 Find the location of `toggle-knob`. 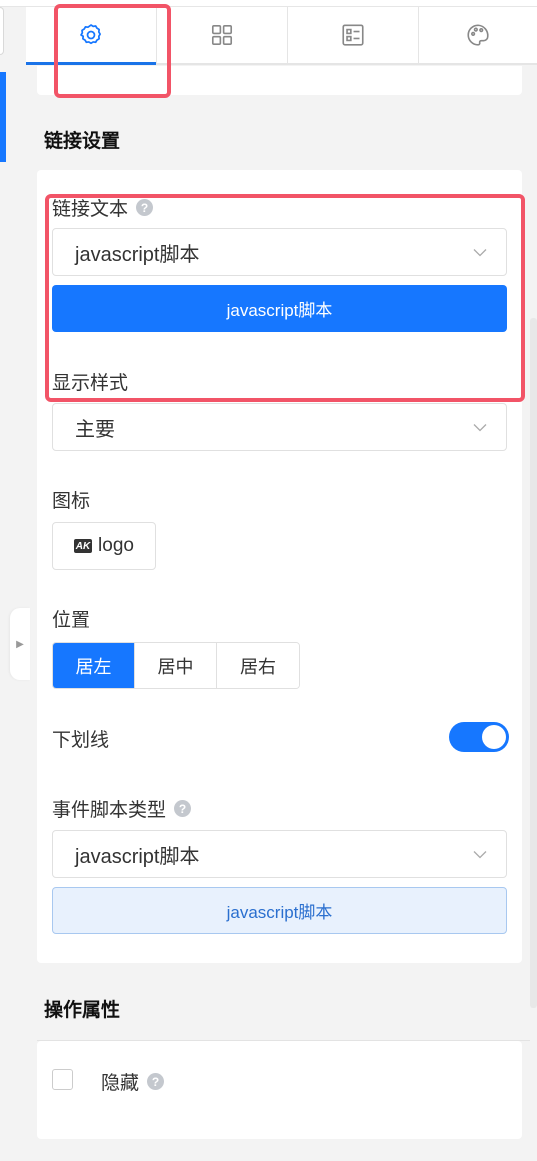

toggle-knob is located at coordinates (494, 737).